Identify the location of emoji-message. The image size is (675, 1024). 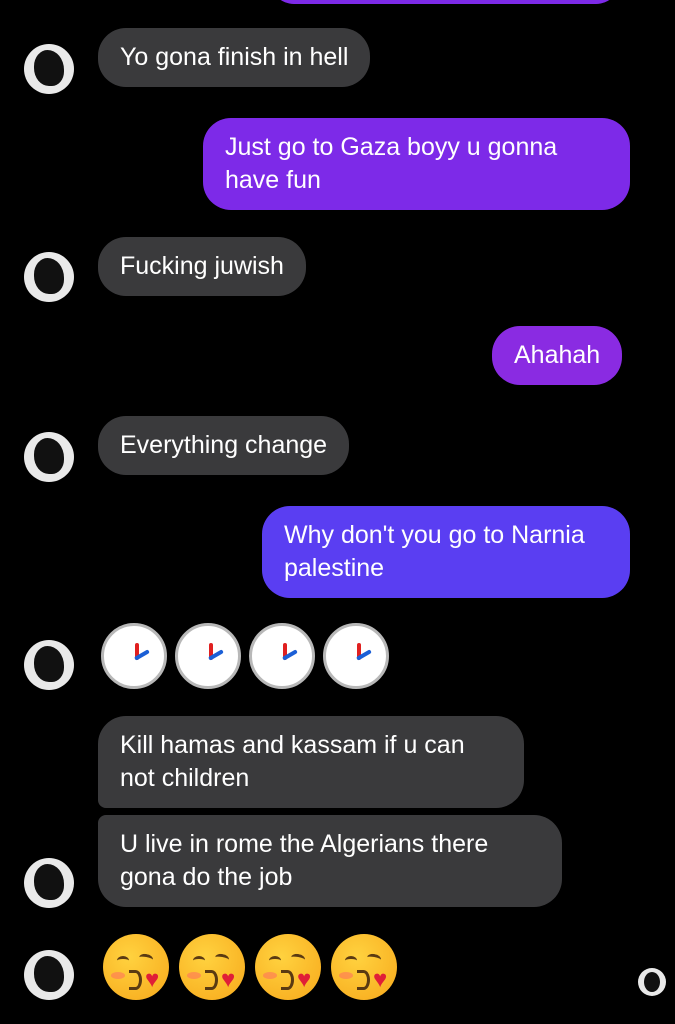
(245, 656).